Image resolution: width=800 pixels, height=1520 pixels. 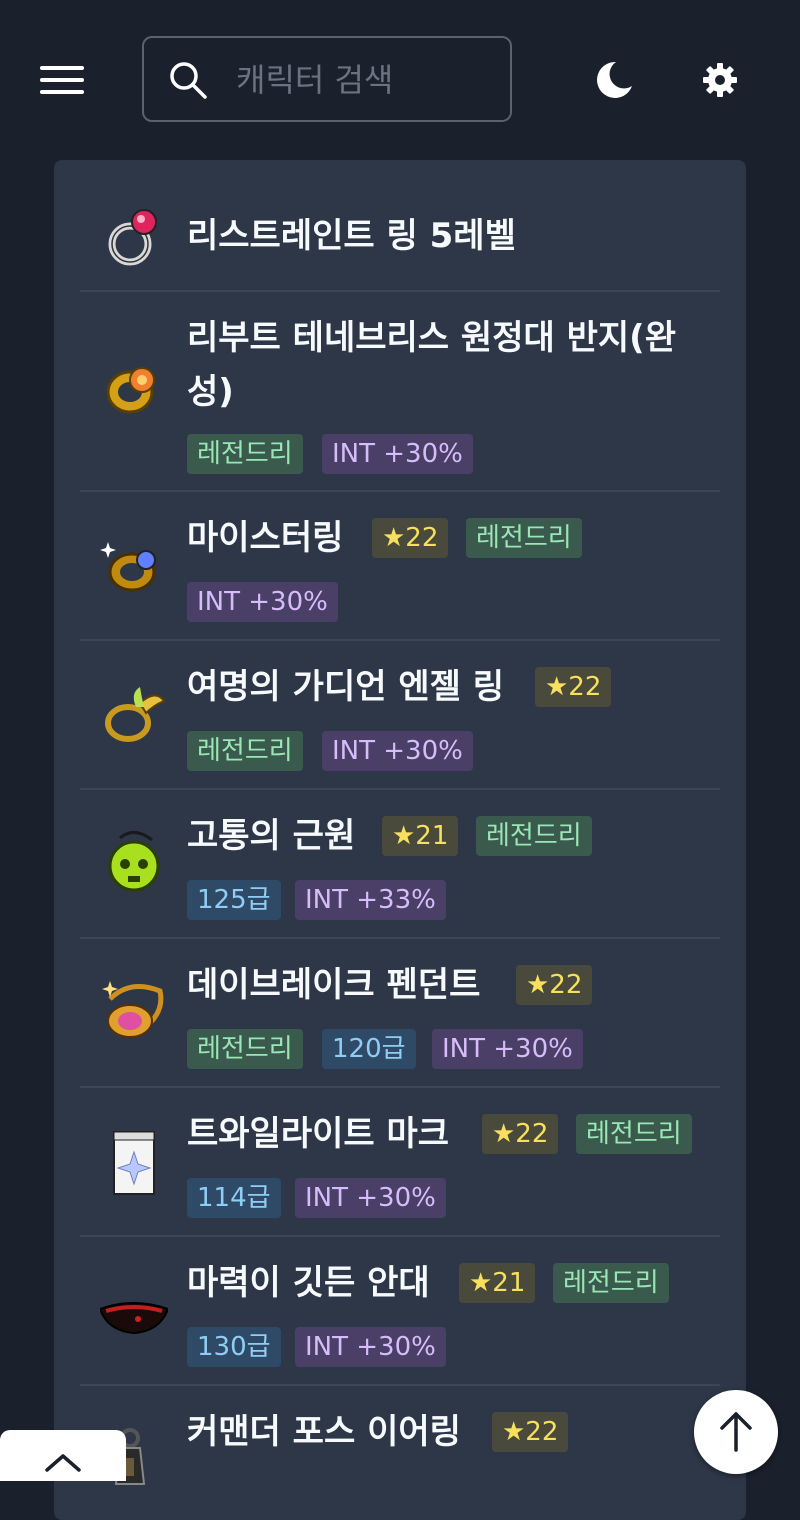 What do you see at coordinates (133, 1009) in the screenshot?
I see `pendant-icon` at bounding box center [133, 1009].